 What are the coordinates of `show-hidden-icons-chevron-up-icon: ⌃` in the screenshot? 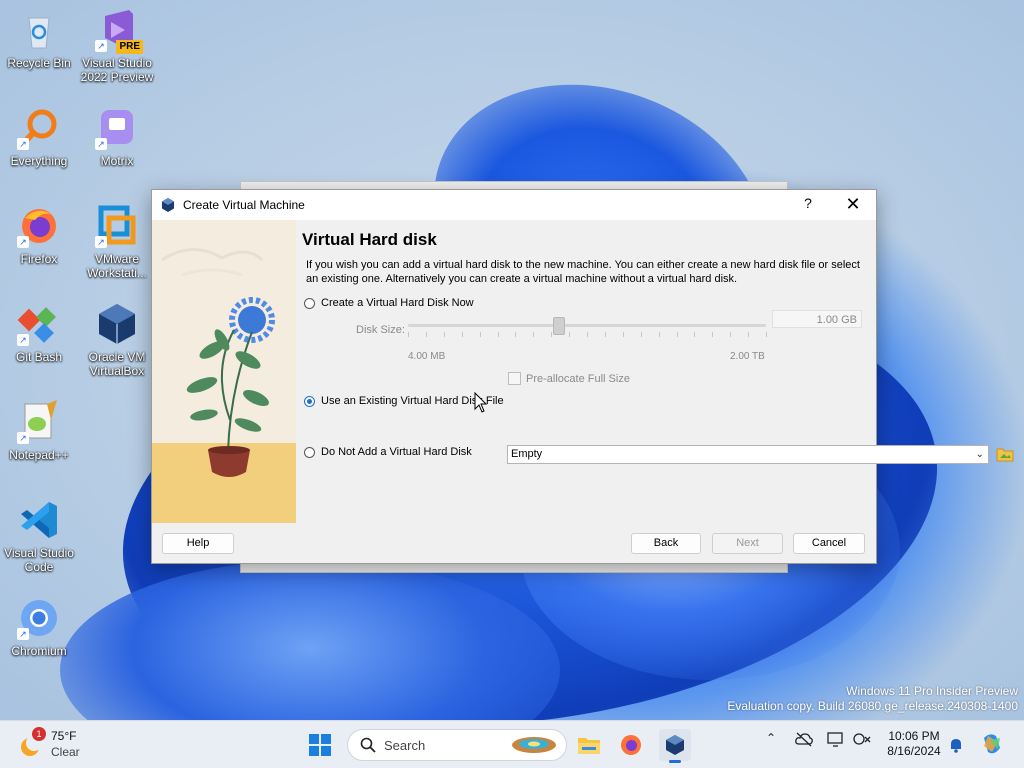 It's located at (771, 738).